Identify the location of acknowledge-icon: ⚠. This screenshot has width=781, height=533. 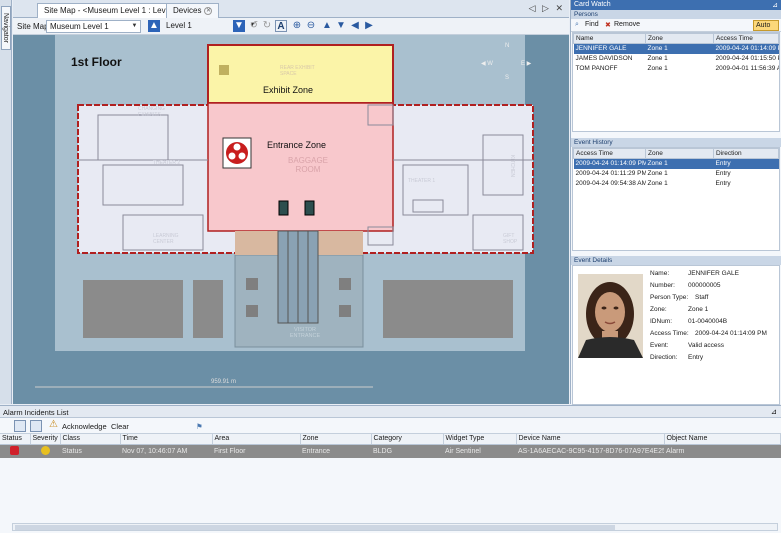
(53, 424).